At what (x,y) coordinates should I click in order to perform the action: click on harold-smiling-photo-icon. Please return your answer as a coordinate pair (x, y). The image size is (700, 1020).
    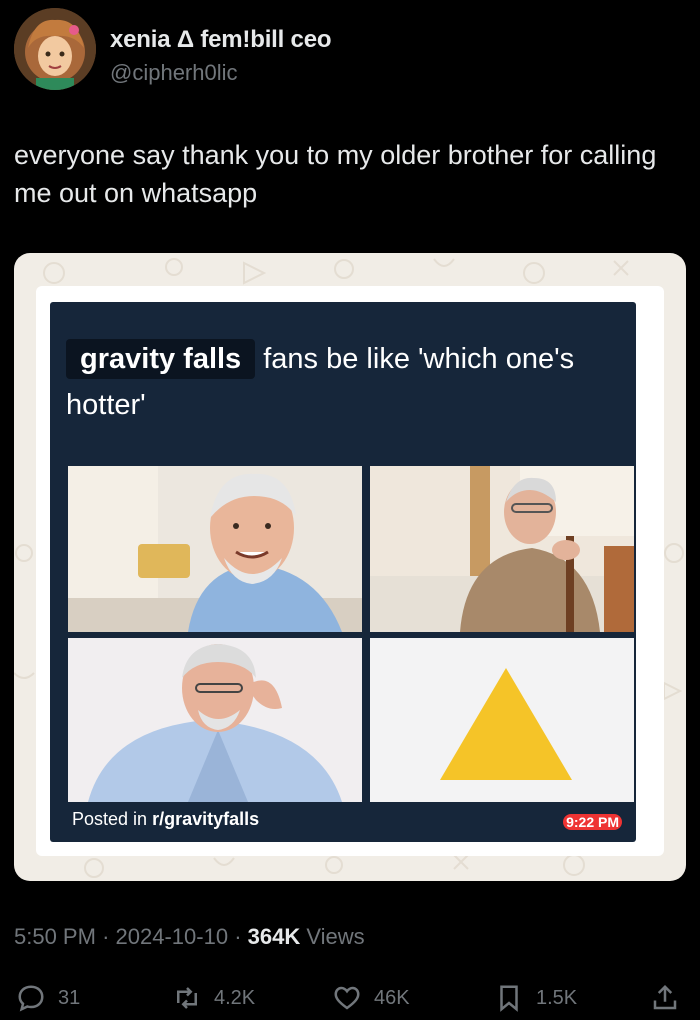
    Looking at the image, I should click on (215, 549).